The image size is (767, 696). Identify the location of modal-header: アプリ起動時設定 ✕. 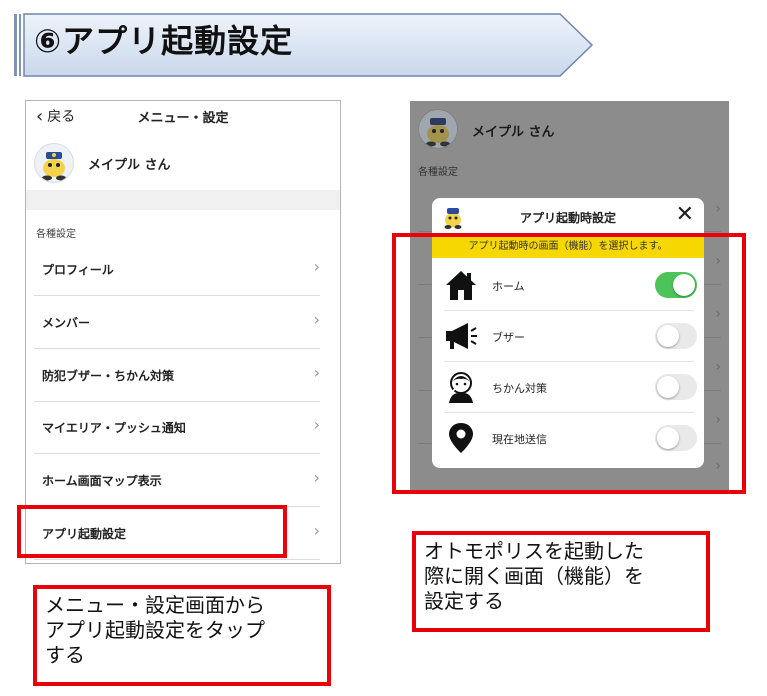
(568, 217).